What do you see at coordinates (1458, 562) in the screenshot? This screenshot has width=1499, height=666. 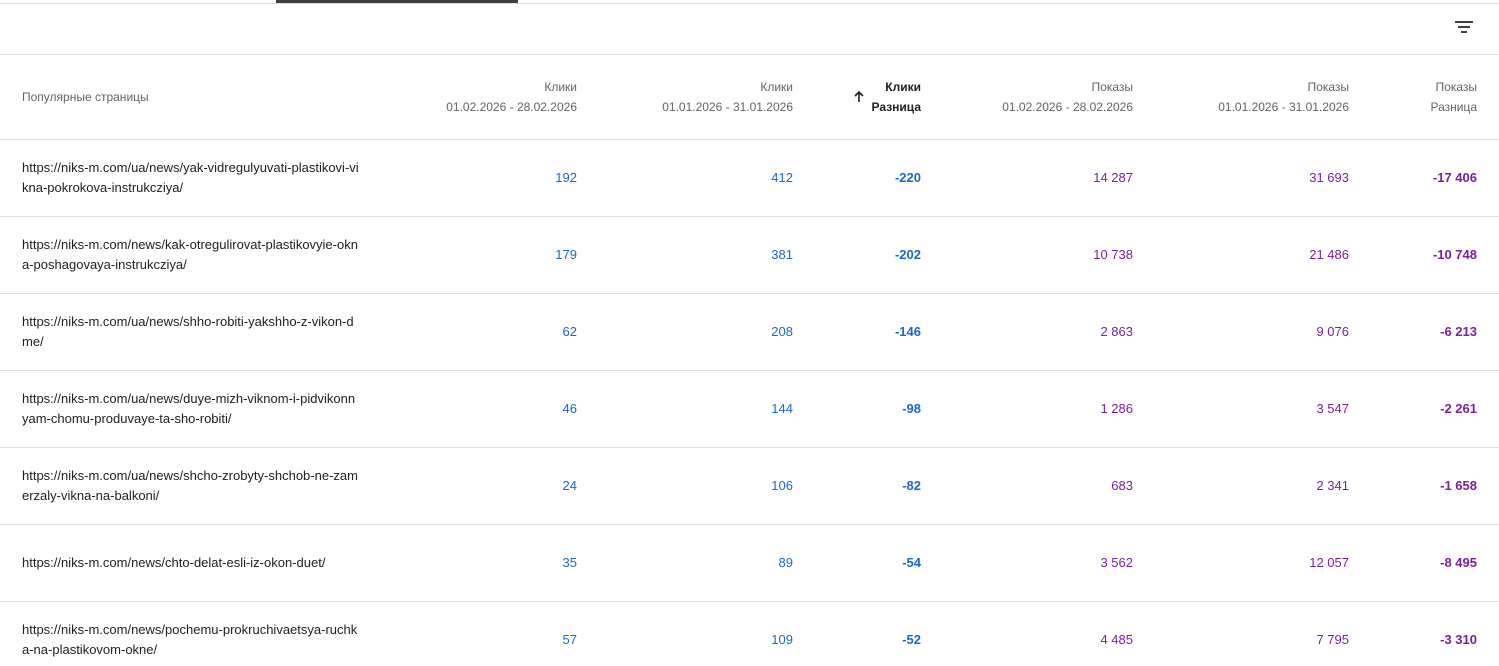 I see `imps-diff-value: -8 495` at bounding box center [1458, 562].